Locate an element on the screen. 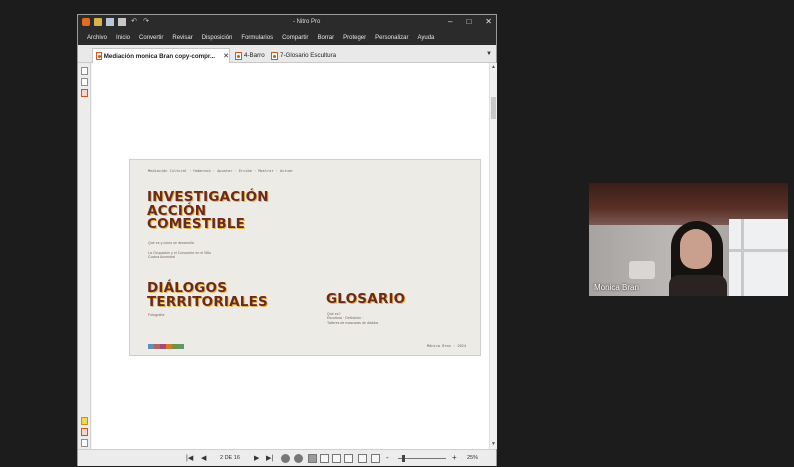 This screenshot has width=794, height=467. layers-panel-icon is located at coordinates (84, 443).